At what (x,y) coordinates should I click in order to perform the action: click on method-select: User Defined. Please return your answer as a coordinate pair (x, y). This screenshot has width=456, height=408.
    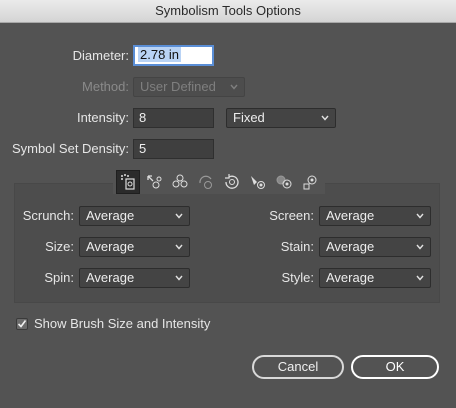
    Looking at the image, I should click on (189, 87).